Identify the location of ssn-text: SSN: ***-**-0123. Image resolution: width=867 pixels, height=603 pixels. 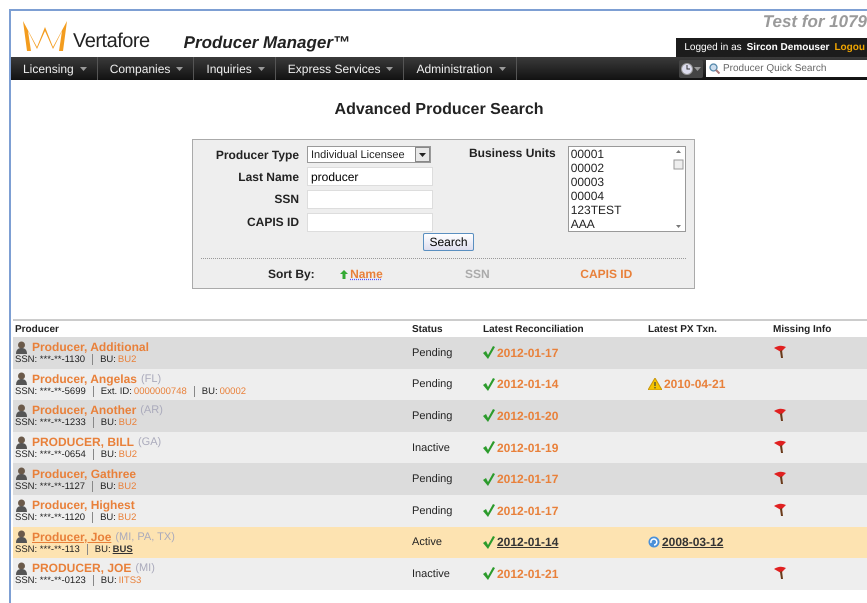
(50, 580).